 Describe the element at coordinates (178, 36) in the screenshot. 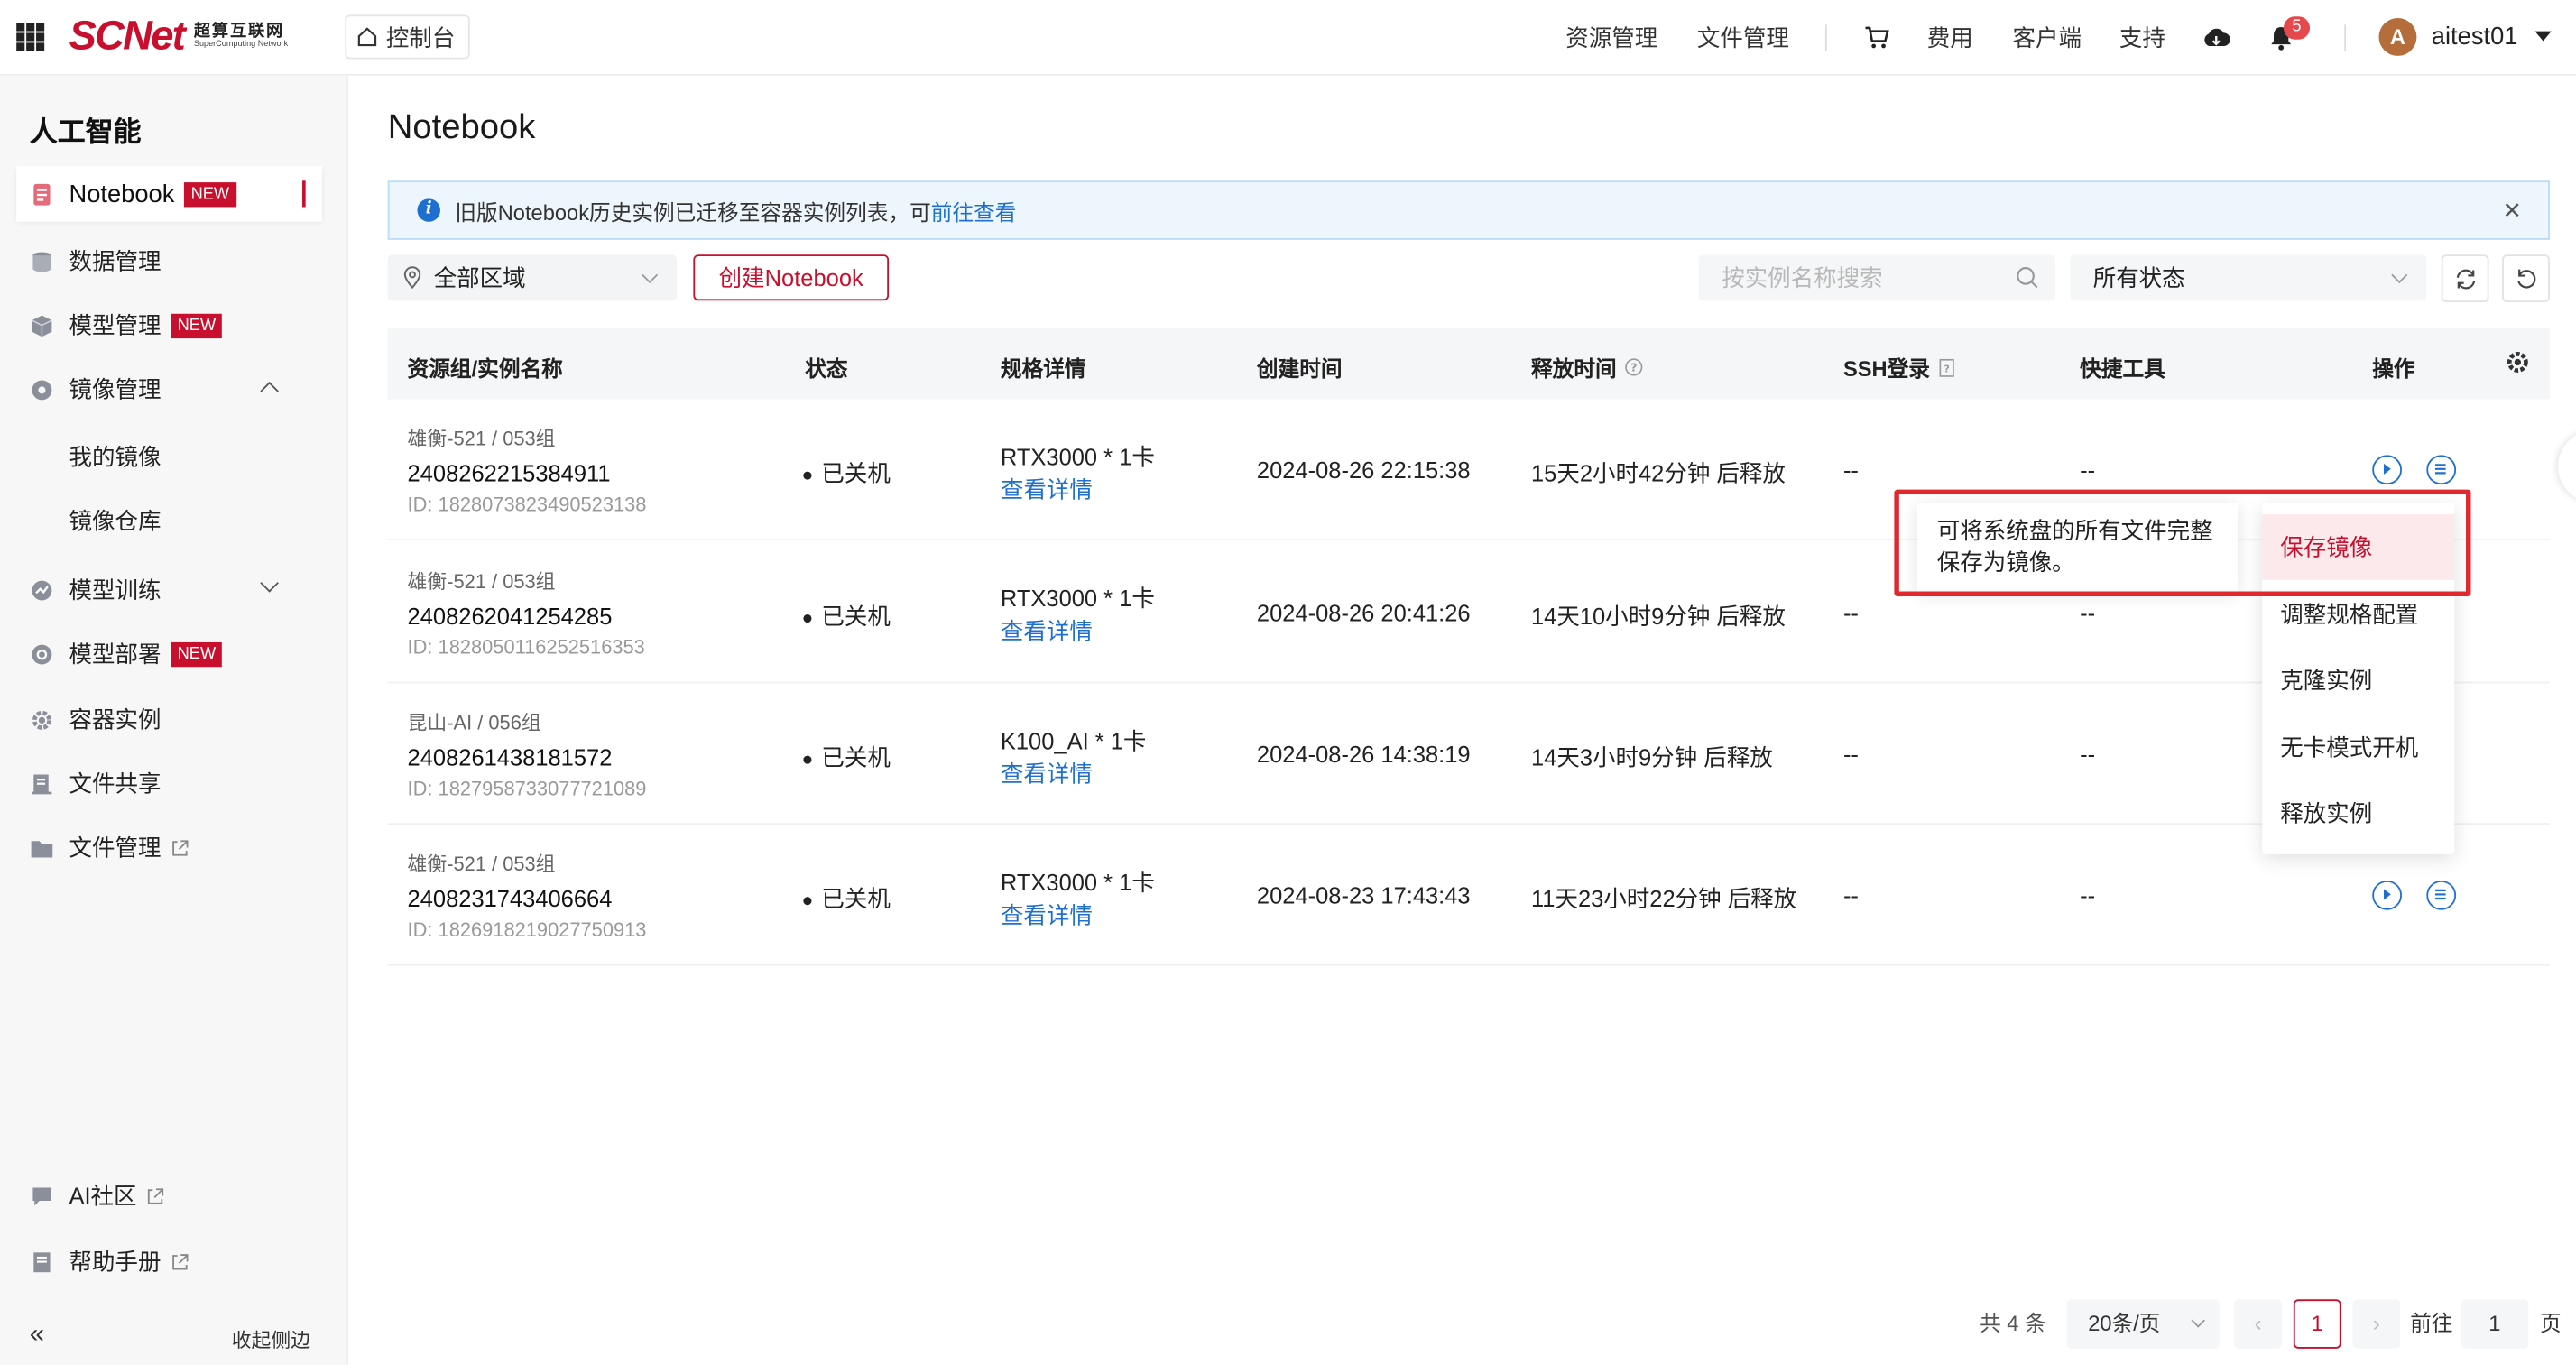

I see `scnet-logo: SCNet 超算互联网 SuperComputing Network` at that location.